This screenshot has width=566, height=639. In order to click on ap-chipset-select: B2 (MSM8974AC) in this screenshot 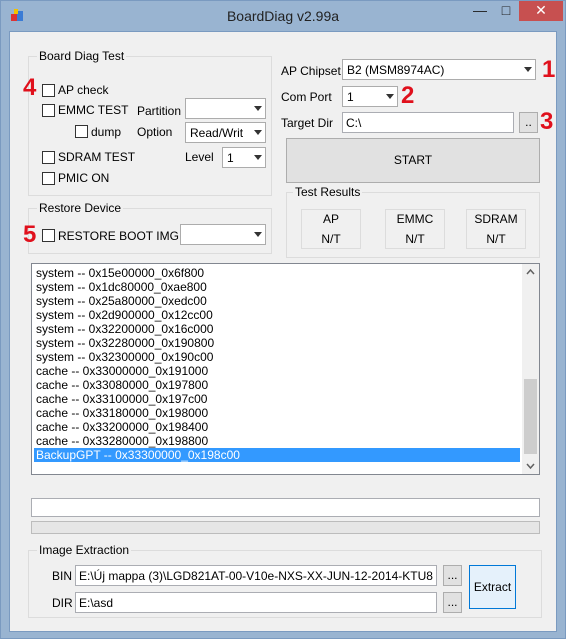, I will do `click(439, 69)`.